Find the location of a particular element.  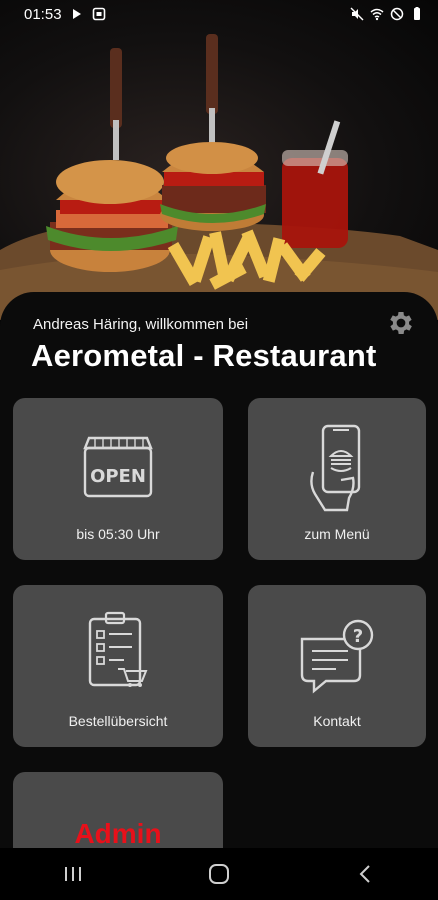

status-right is located at coordinates (387, 14).